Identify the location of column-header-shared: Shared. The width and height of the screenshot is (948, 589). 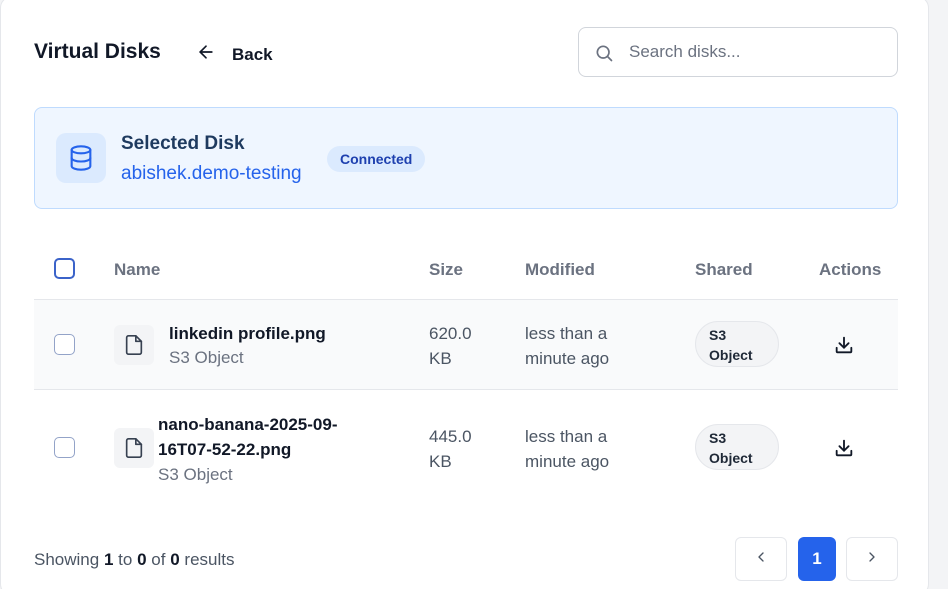
(724, 269).